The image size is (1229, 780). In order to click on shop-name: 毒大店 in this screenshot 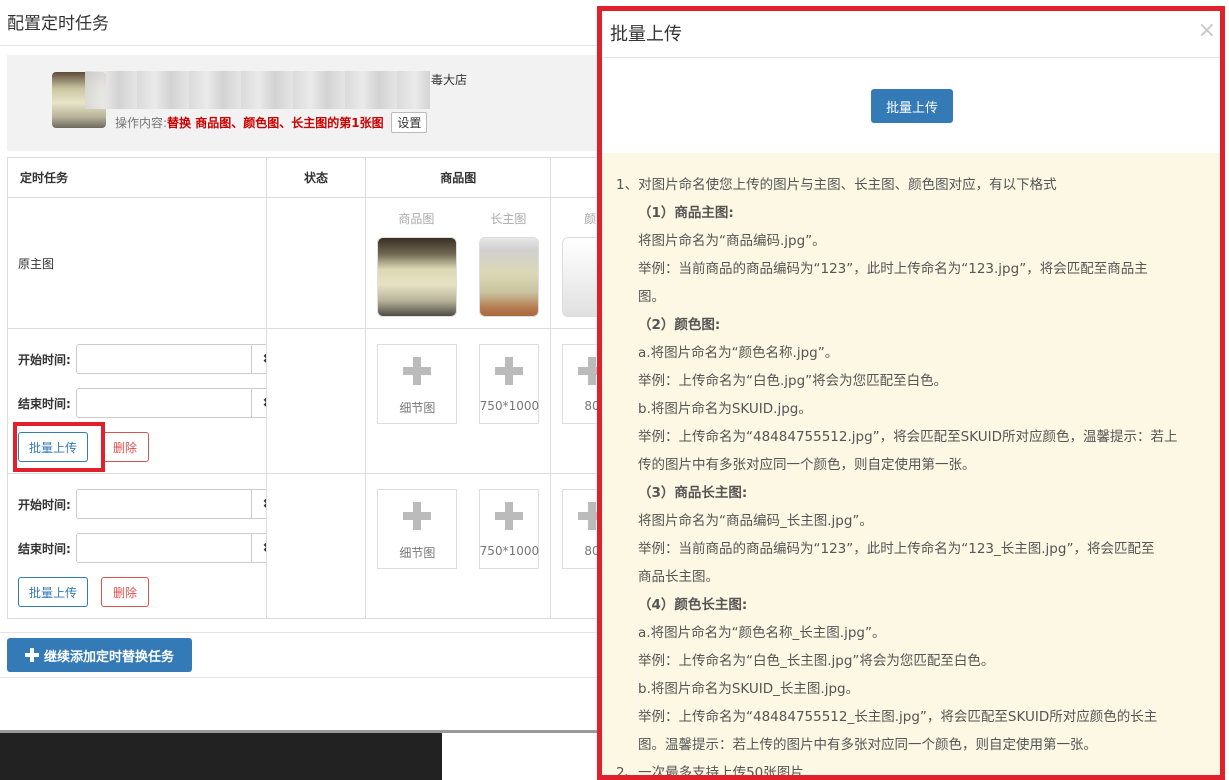, I will do `click(449, 80)`.